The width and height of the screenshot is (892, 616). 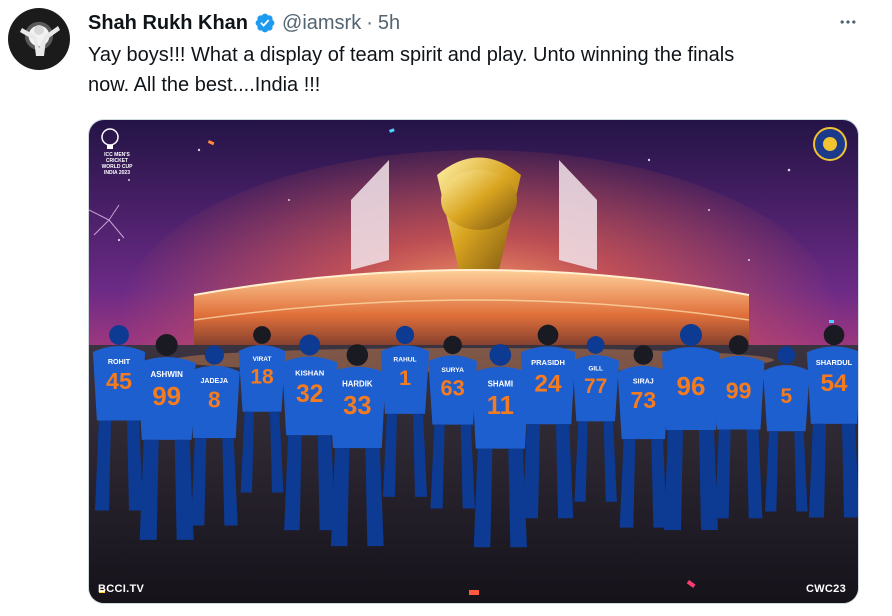 What do you see at coordinates (500, 406) in the screenshot?
I see `player-number-label: 11` at bounding box center [500, 406].